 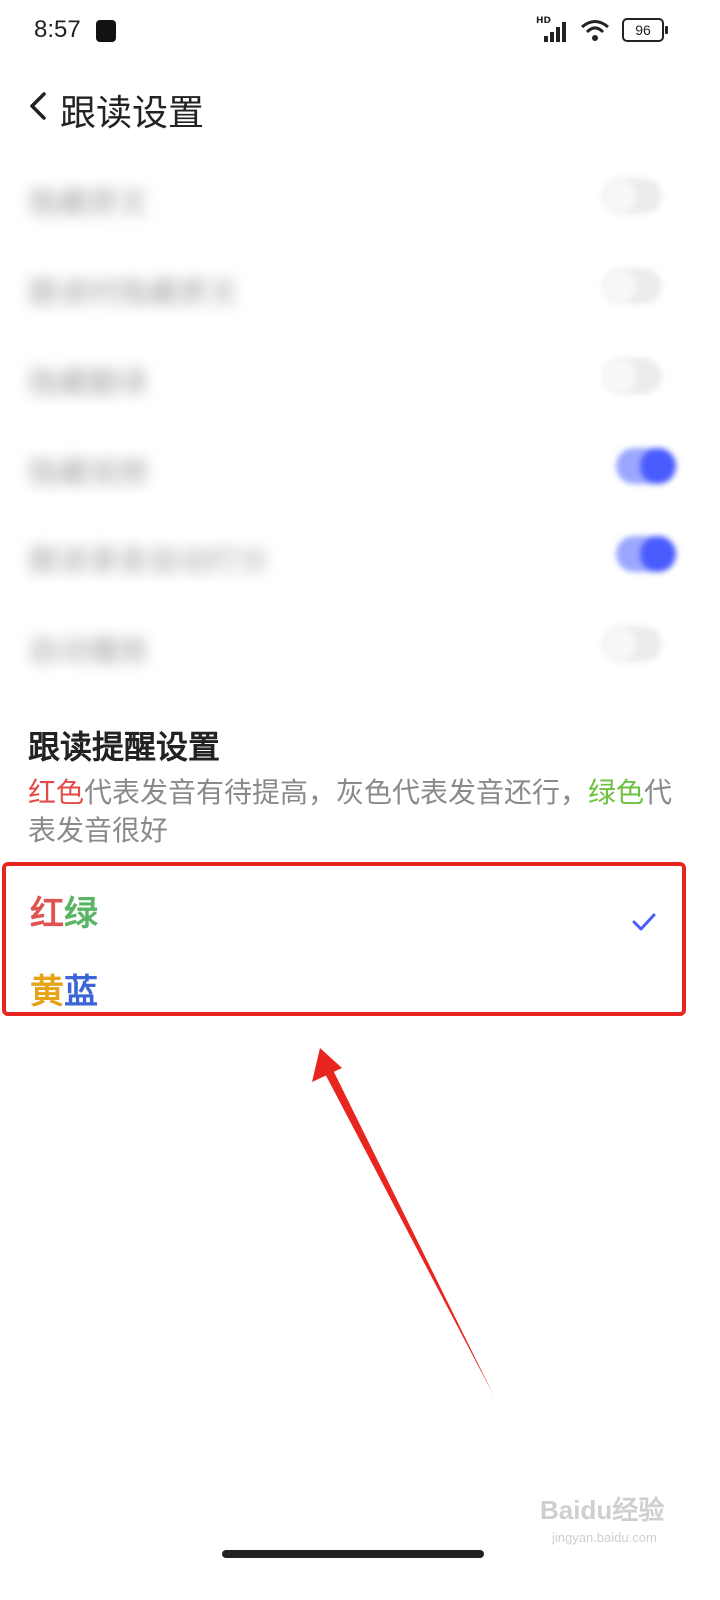 I want to click on tiktok-icon, so click(x=106, y=31).